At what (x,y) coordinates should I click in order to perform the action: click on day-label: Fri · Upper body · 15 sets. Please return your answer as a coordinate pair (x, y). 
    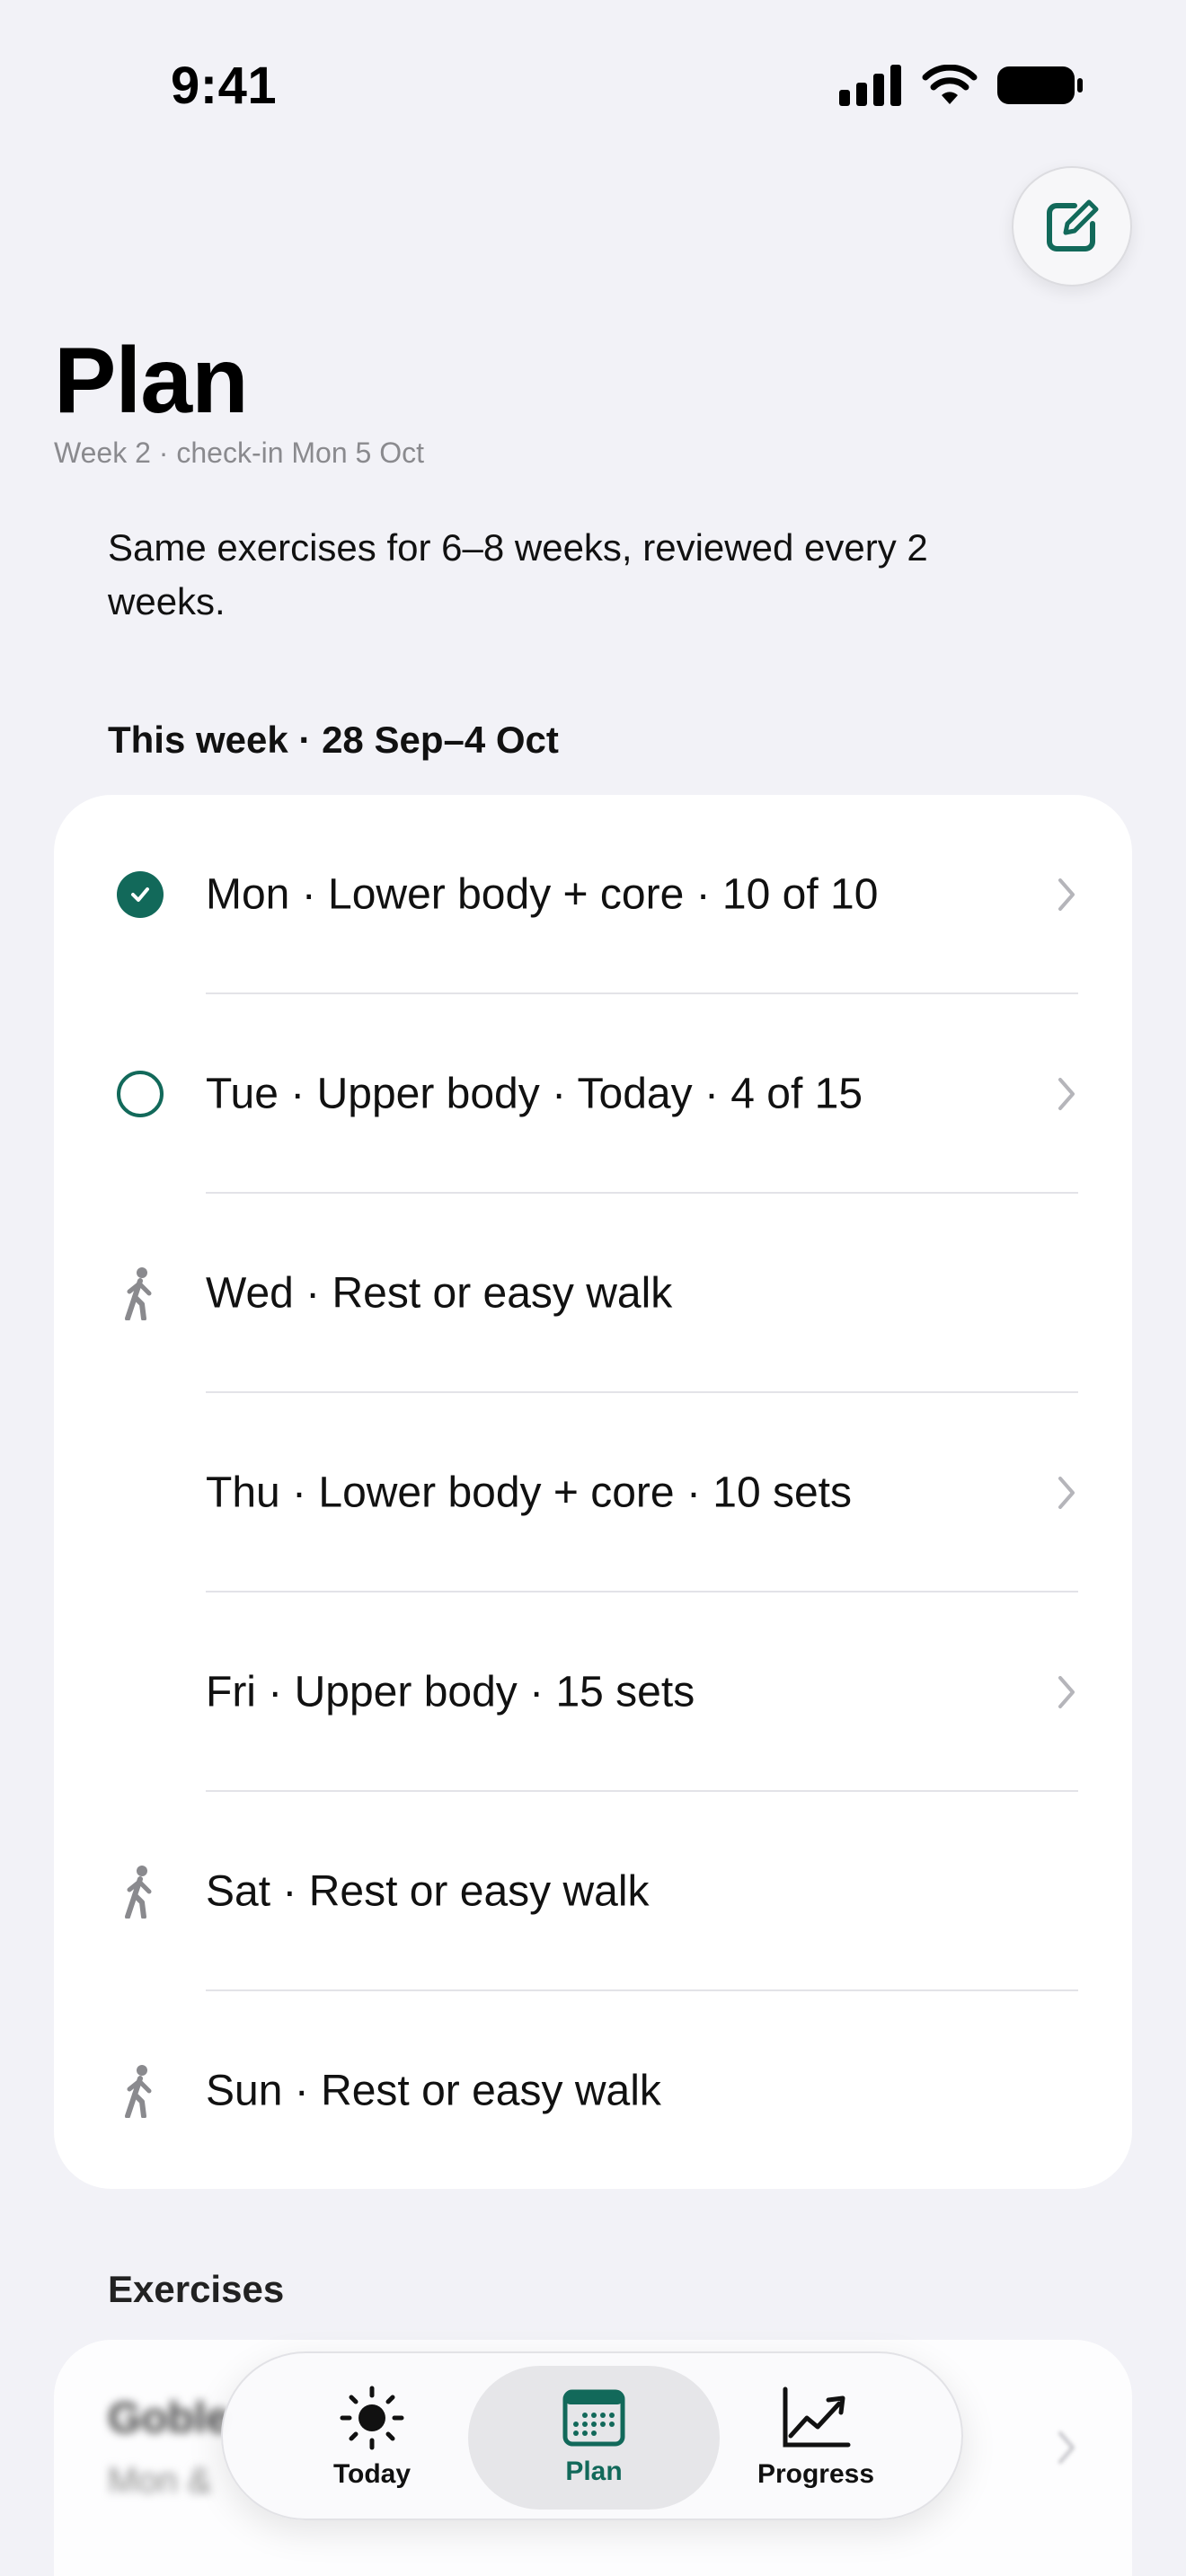
    Looking at the image, I should click on (450, 1692).